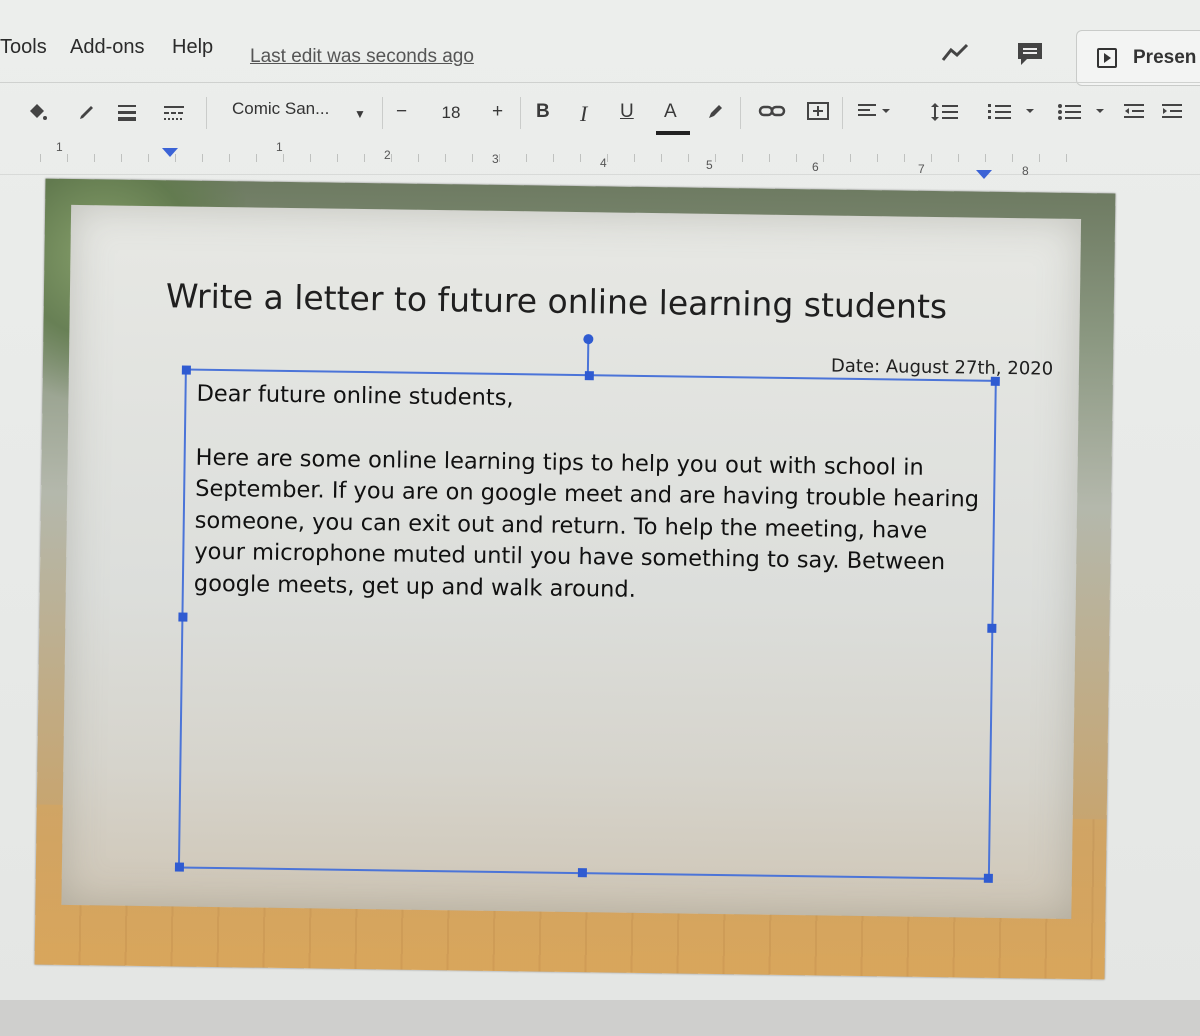  I want to click on right-indent-marker, so click(984, 174).